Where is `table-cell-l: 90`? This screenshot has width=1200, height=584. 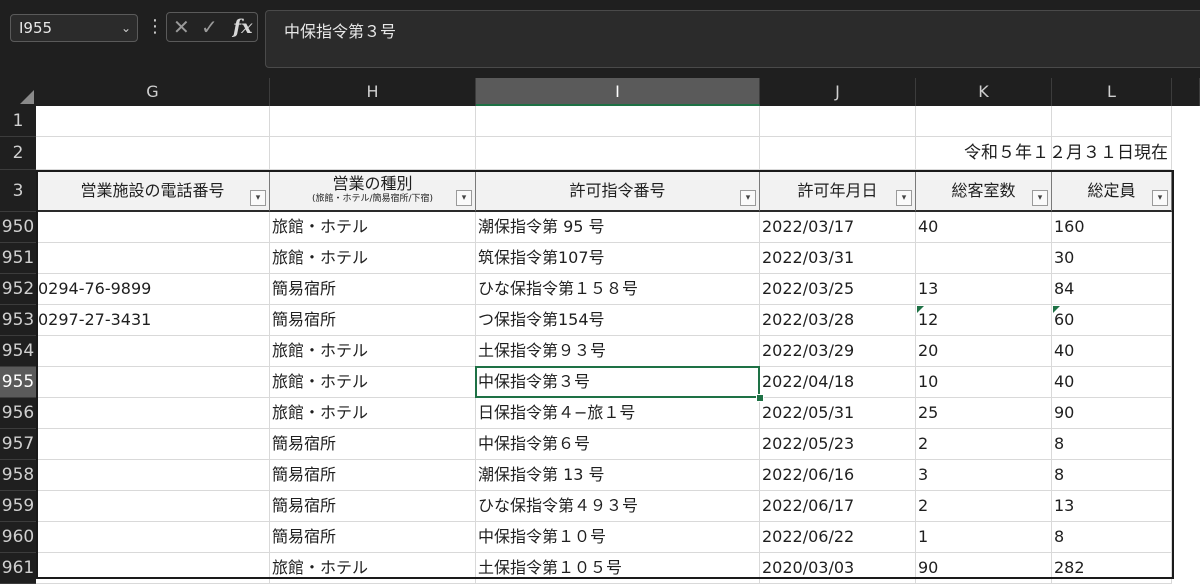
table-cell-l: 90 is located at coordinates (1112, 413).